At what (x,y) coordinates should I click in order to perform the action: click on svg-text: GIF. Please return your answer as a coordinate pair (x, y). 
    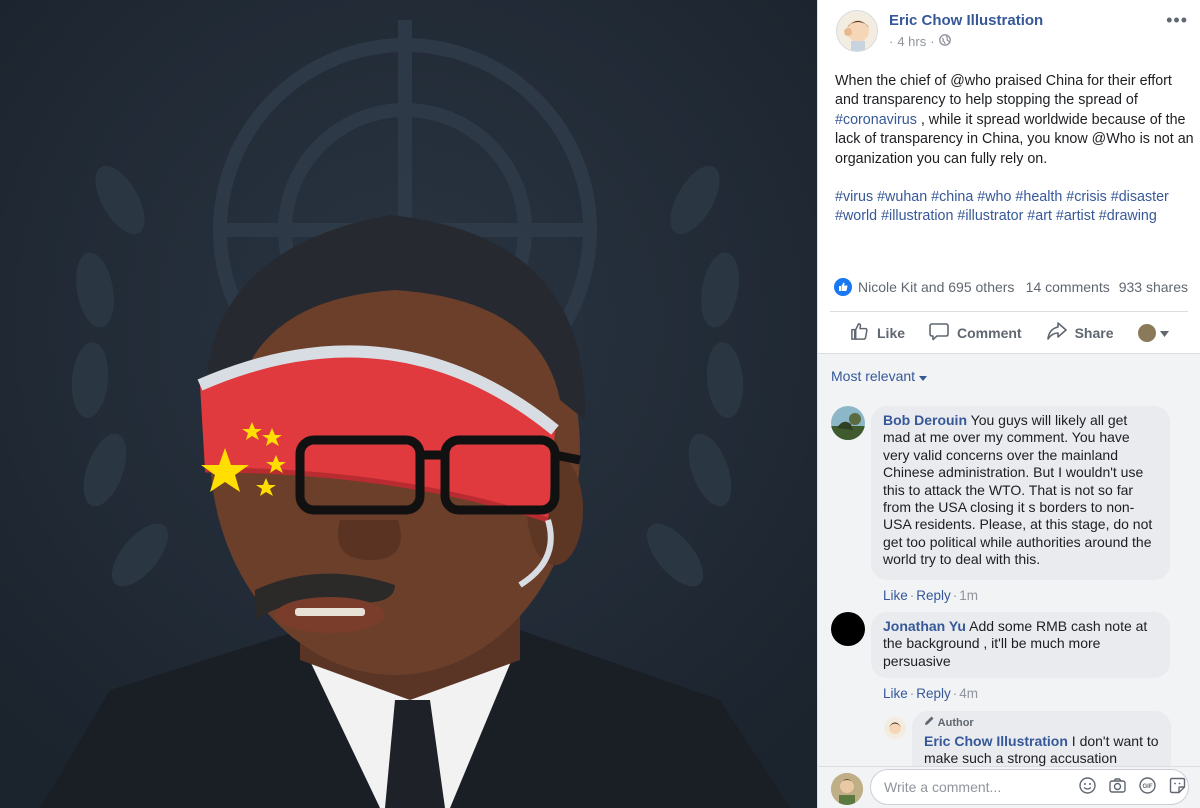
    Looking at the image, I should click on (1147, 787).